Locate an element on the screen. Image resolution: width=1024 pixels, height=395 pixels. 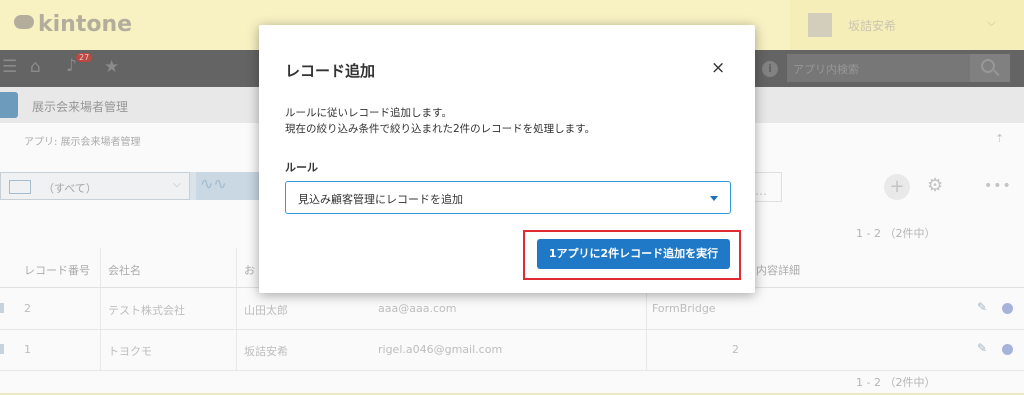
dialog-description-detail: 現在の絞り込み条件で絞り込まれた2件のレコードを処理します。 is located at coordinates (440, 129).